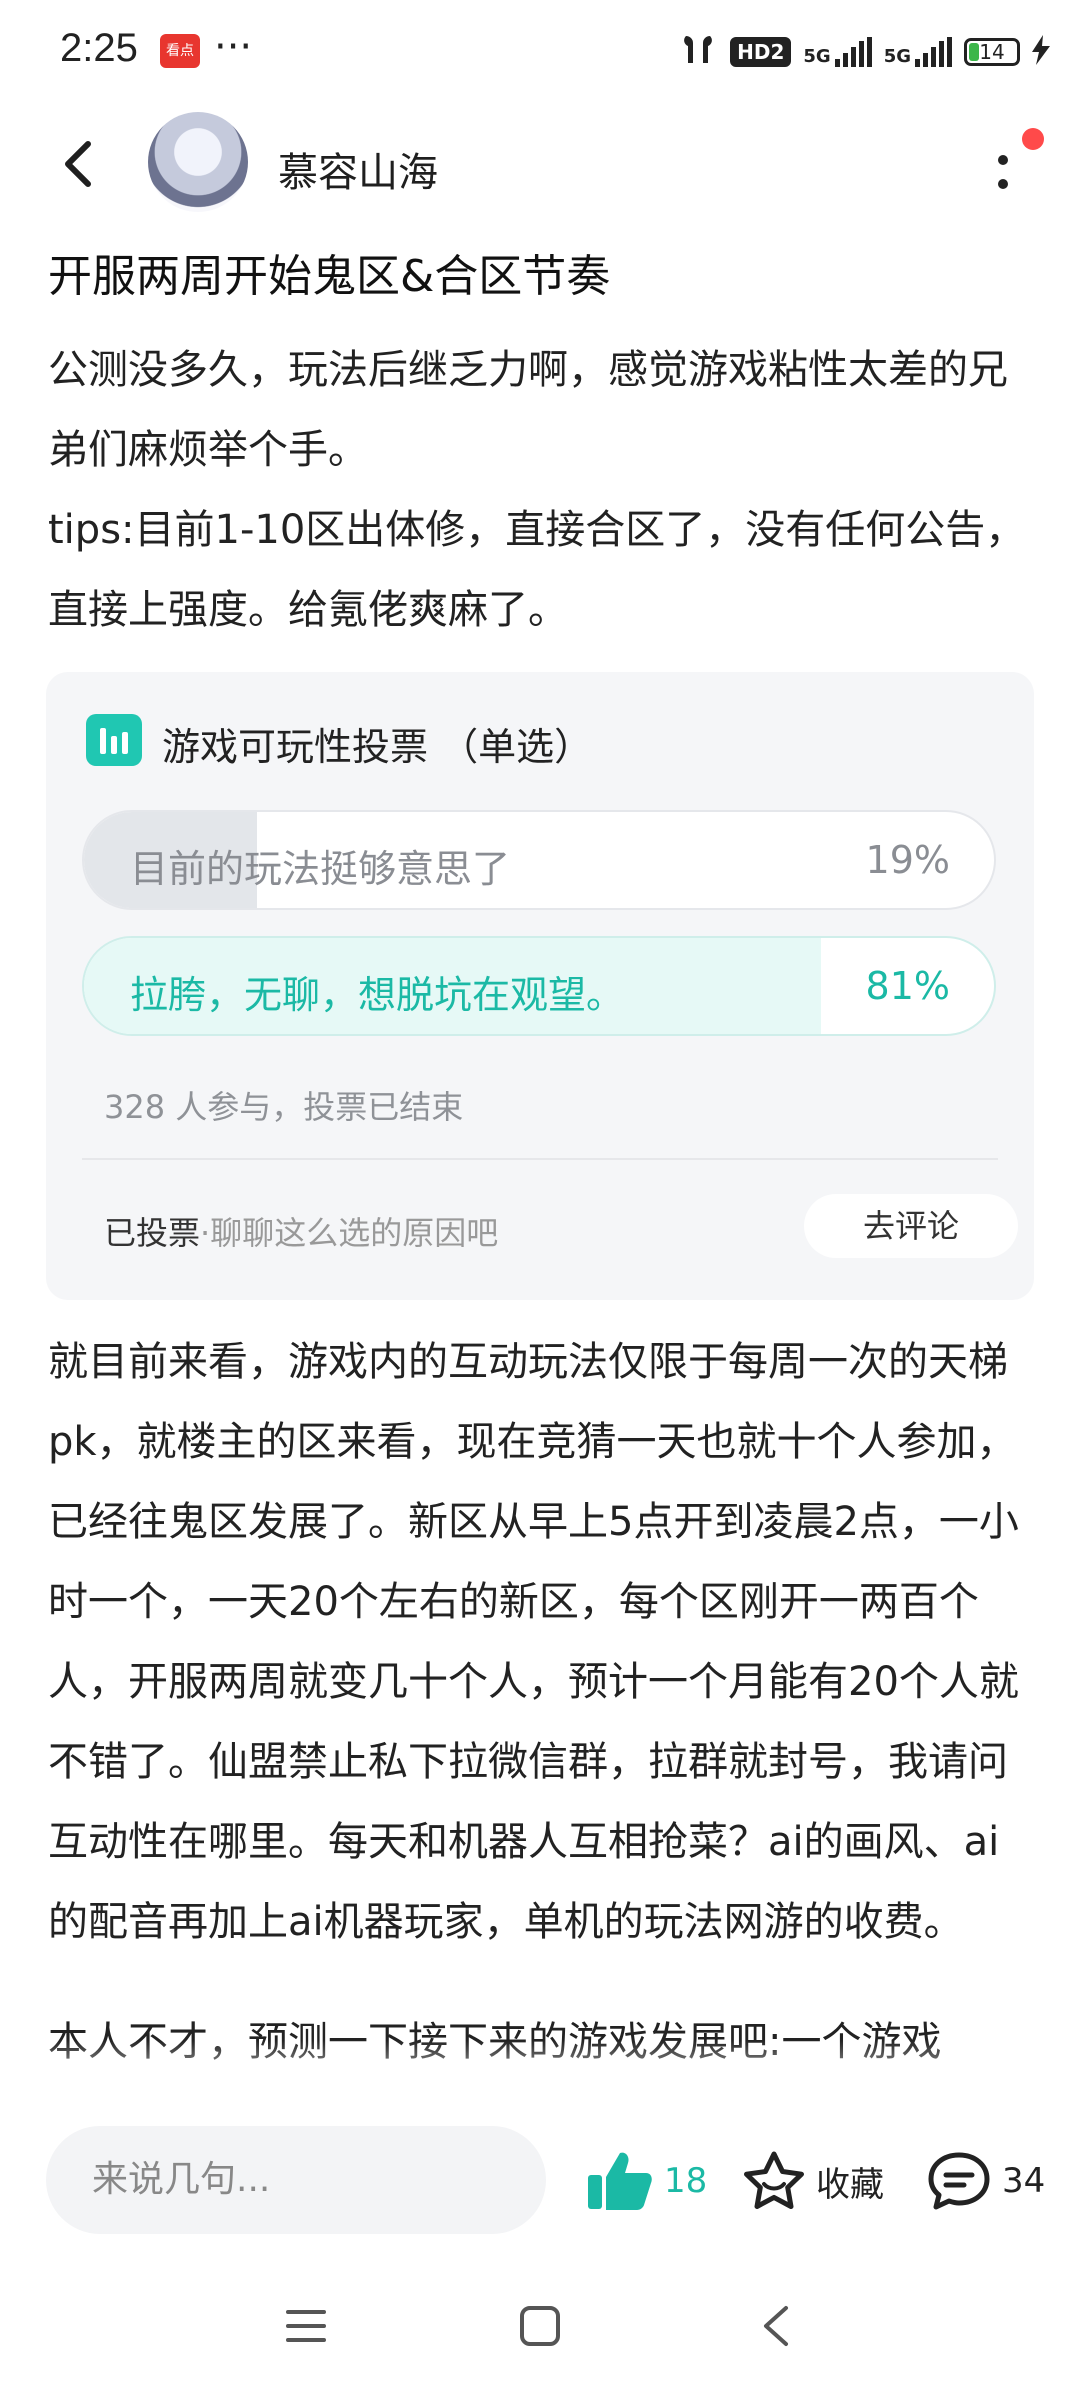  What do you see at coordinates (850, 2184) in the screenshot?
I see `favorite-label: 收藏` at bounding box center [850, 2184].